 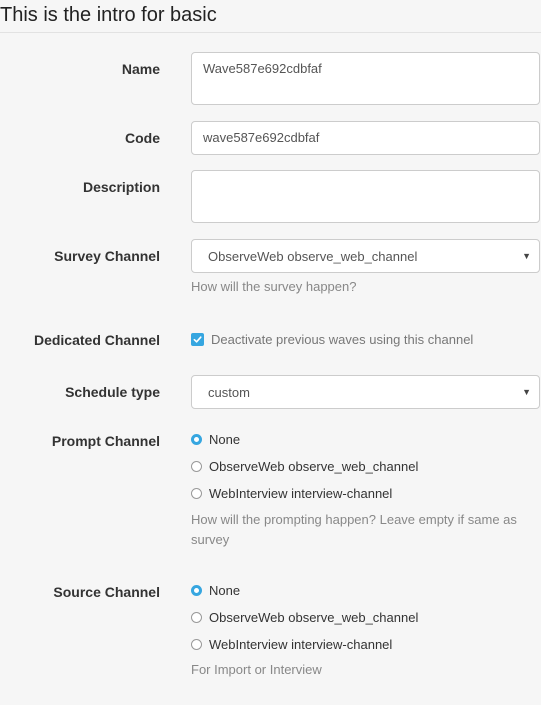 What do you see at coordinates (108, 15) in the screenshot?
I see `page-title: This is the intro for basic` at bounding box center [108, 15].